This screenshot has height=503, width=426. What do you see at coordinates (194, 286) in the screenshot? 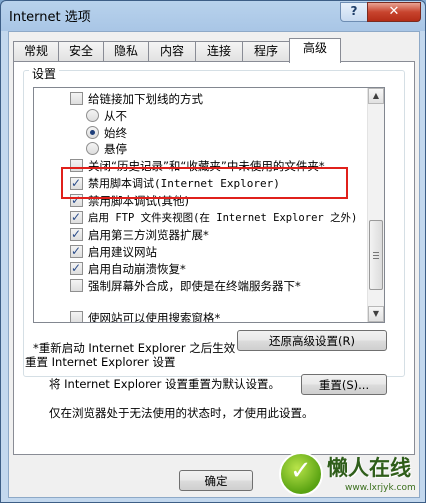
I see `list-item-label: 强制屏幕外合成，即使是在终端服务器下*` at bounding box center [194, 286].